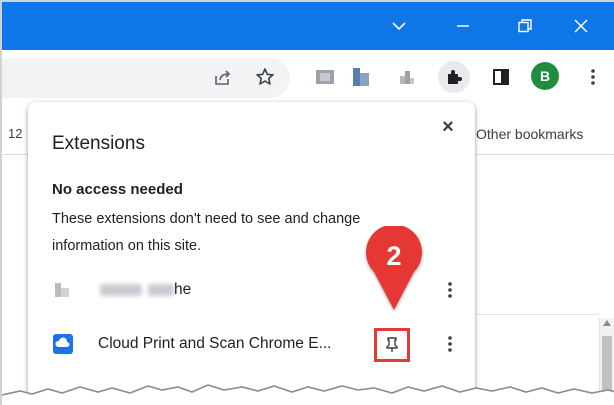 The height and width of the screenshot is (405, 614). I want to click on more-menu-icon, so click(593, 77).